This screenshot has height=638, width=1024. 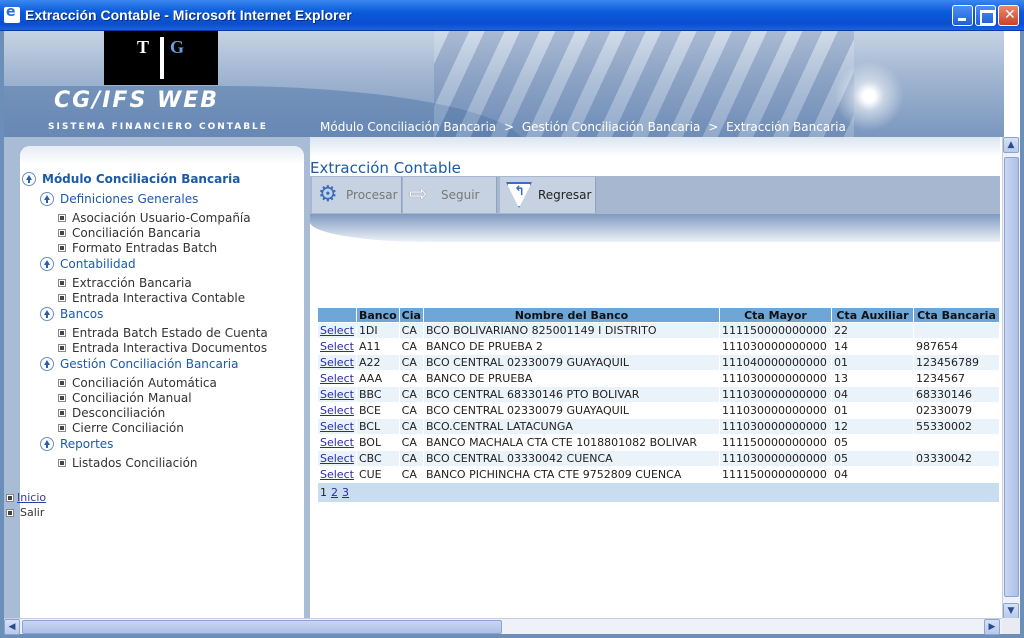 What do you see at coordinates (98, 264) in the screenshot?
I see `tree-group-label: Contabilidad` at bounding box center [98, 264].